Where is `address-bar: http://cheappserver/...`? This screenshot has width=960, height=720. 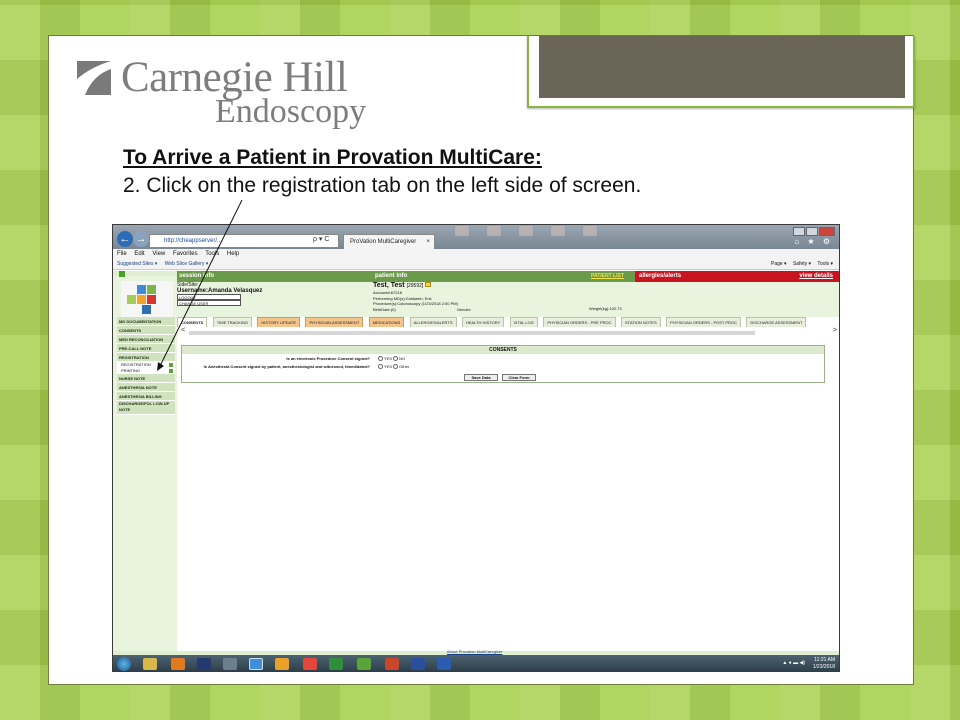 address-bar: http://cheappserver/... is located at coordinates (244, 241).